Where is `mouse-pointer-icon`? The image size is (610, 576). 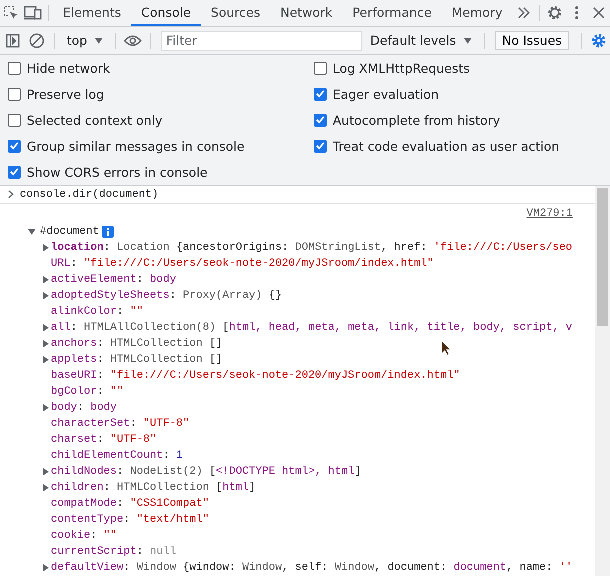 mouse-pointer-icon is located at coordinates (446, 348).